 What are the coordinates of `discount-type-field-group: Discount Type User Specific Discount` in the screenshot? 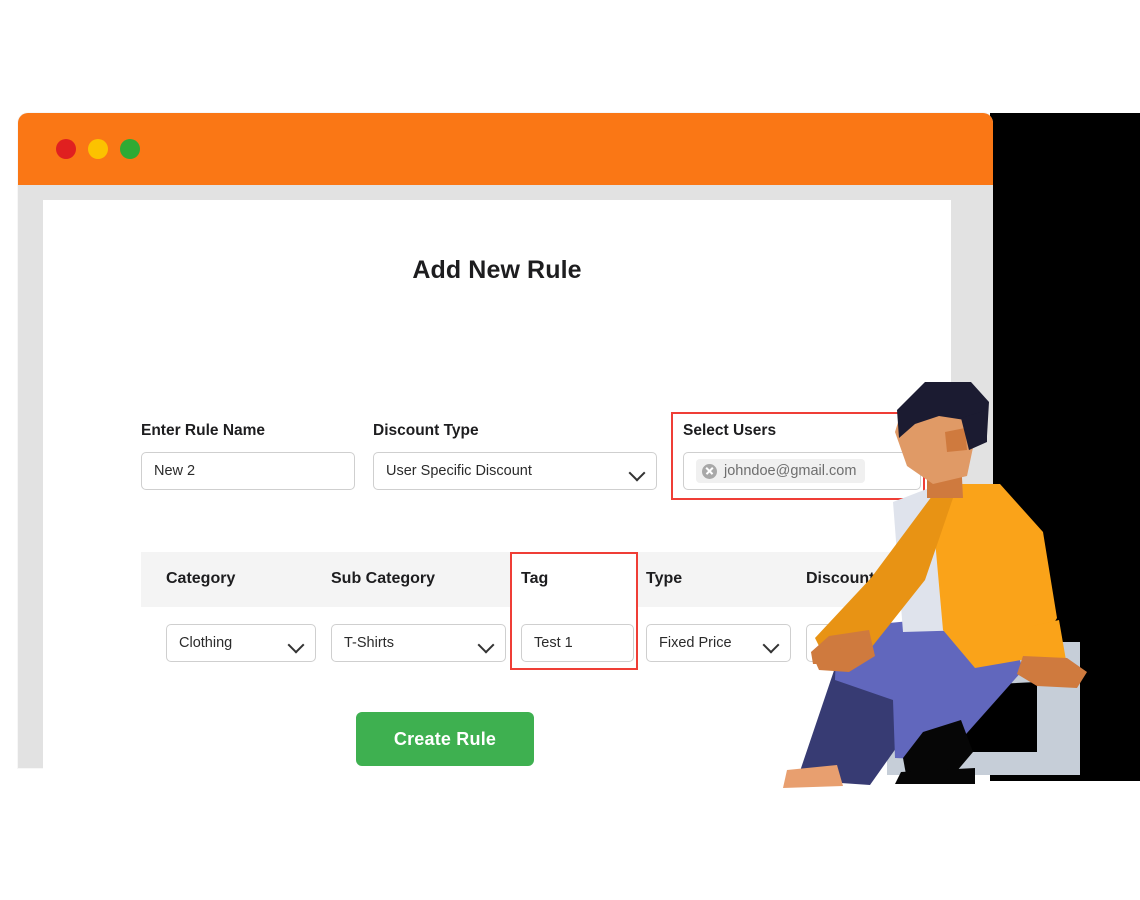 It's located at (515, 456).